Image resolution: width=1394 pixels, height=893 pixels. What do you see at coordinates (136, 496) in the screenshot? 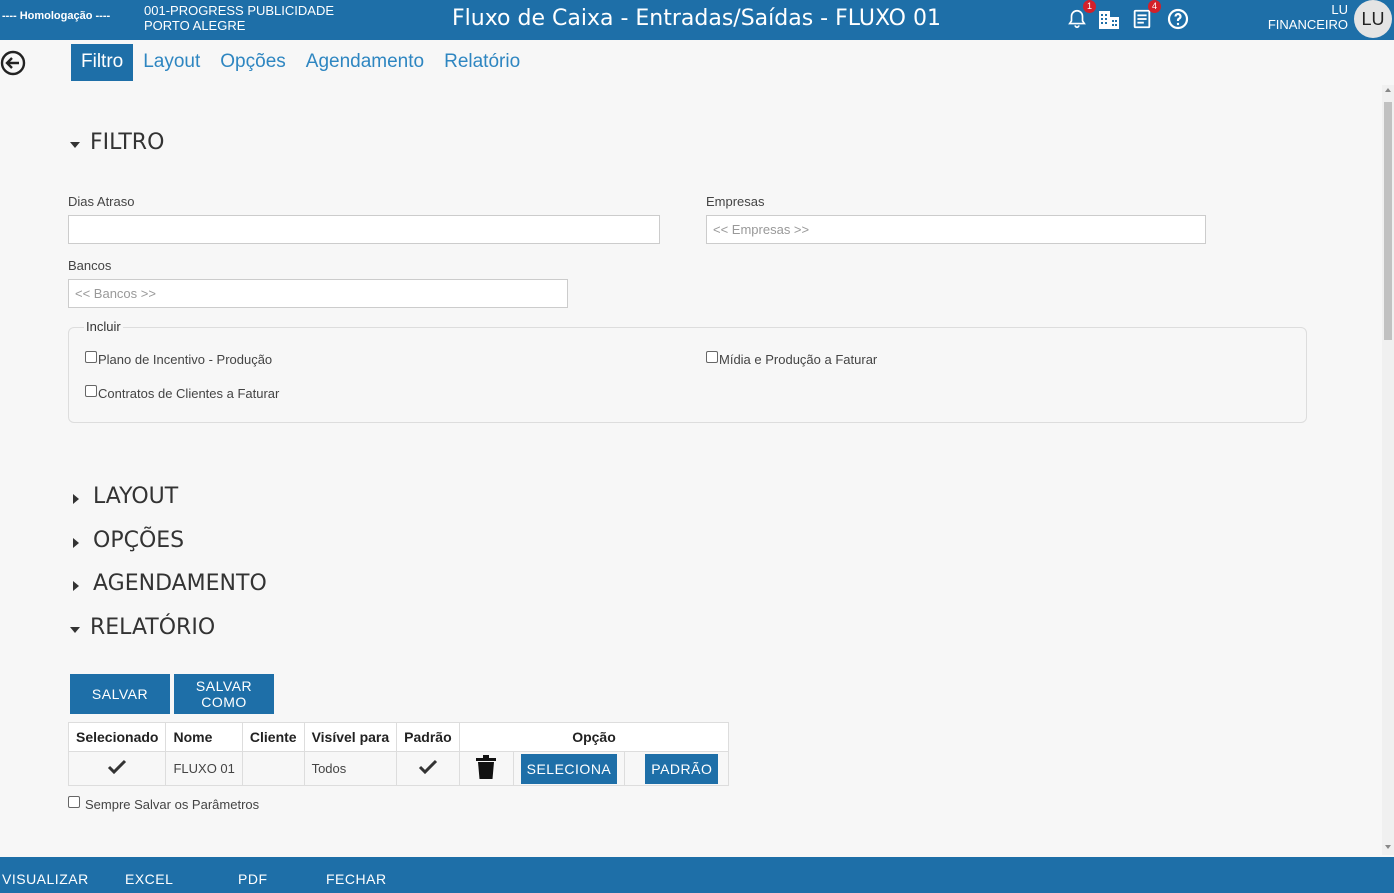
I see `section-layout-title: LAYOUT` at bounding box center [136, 496].